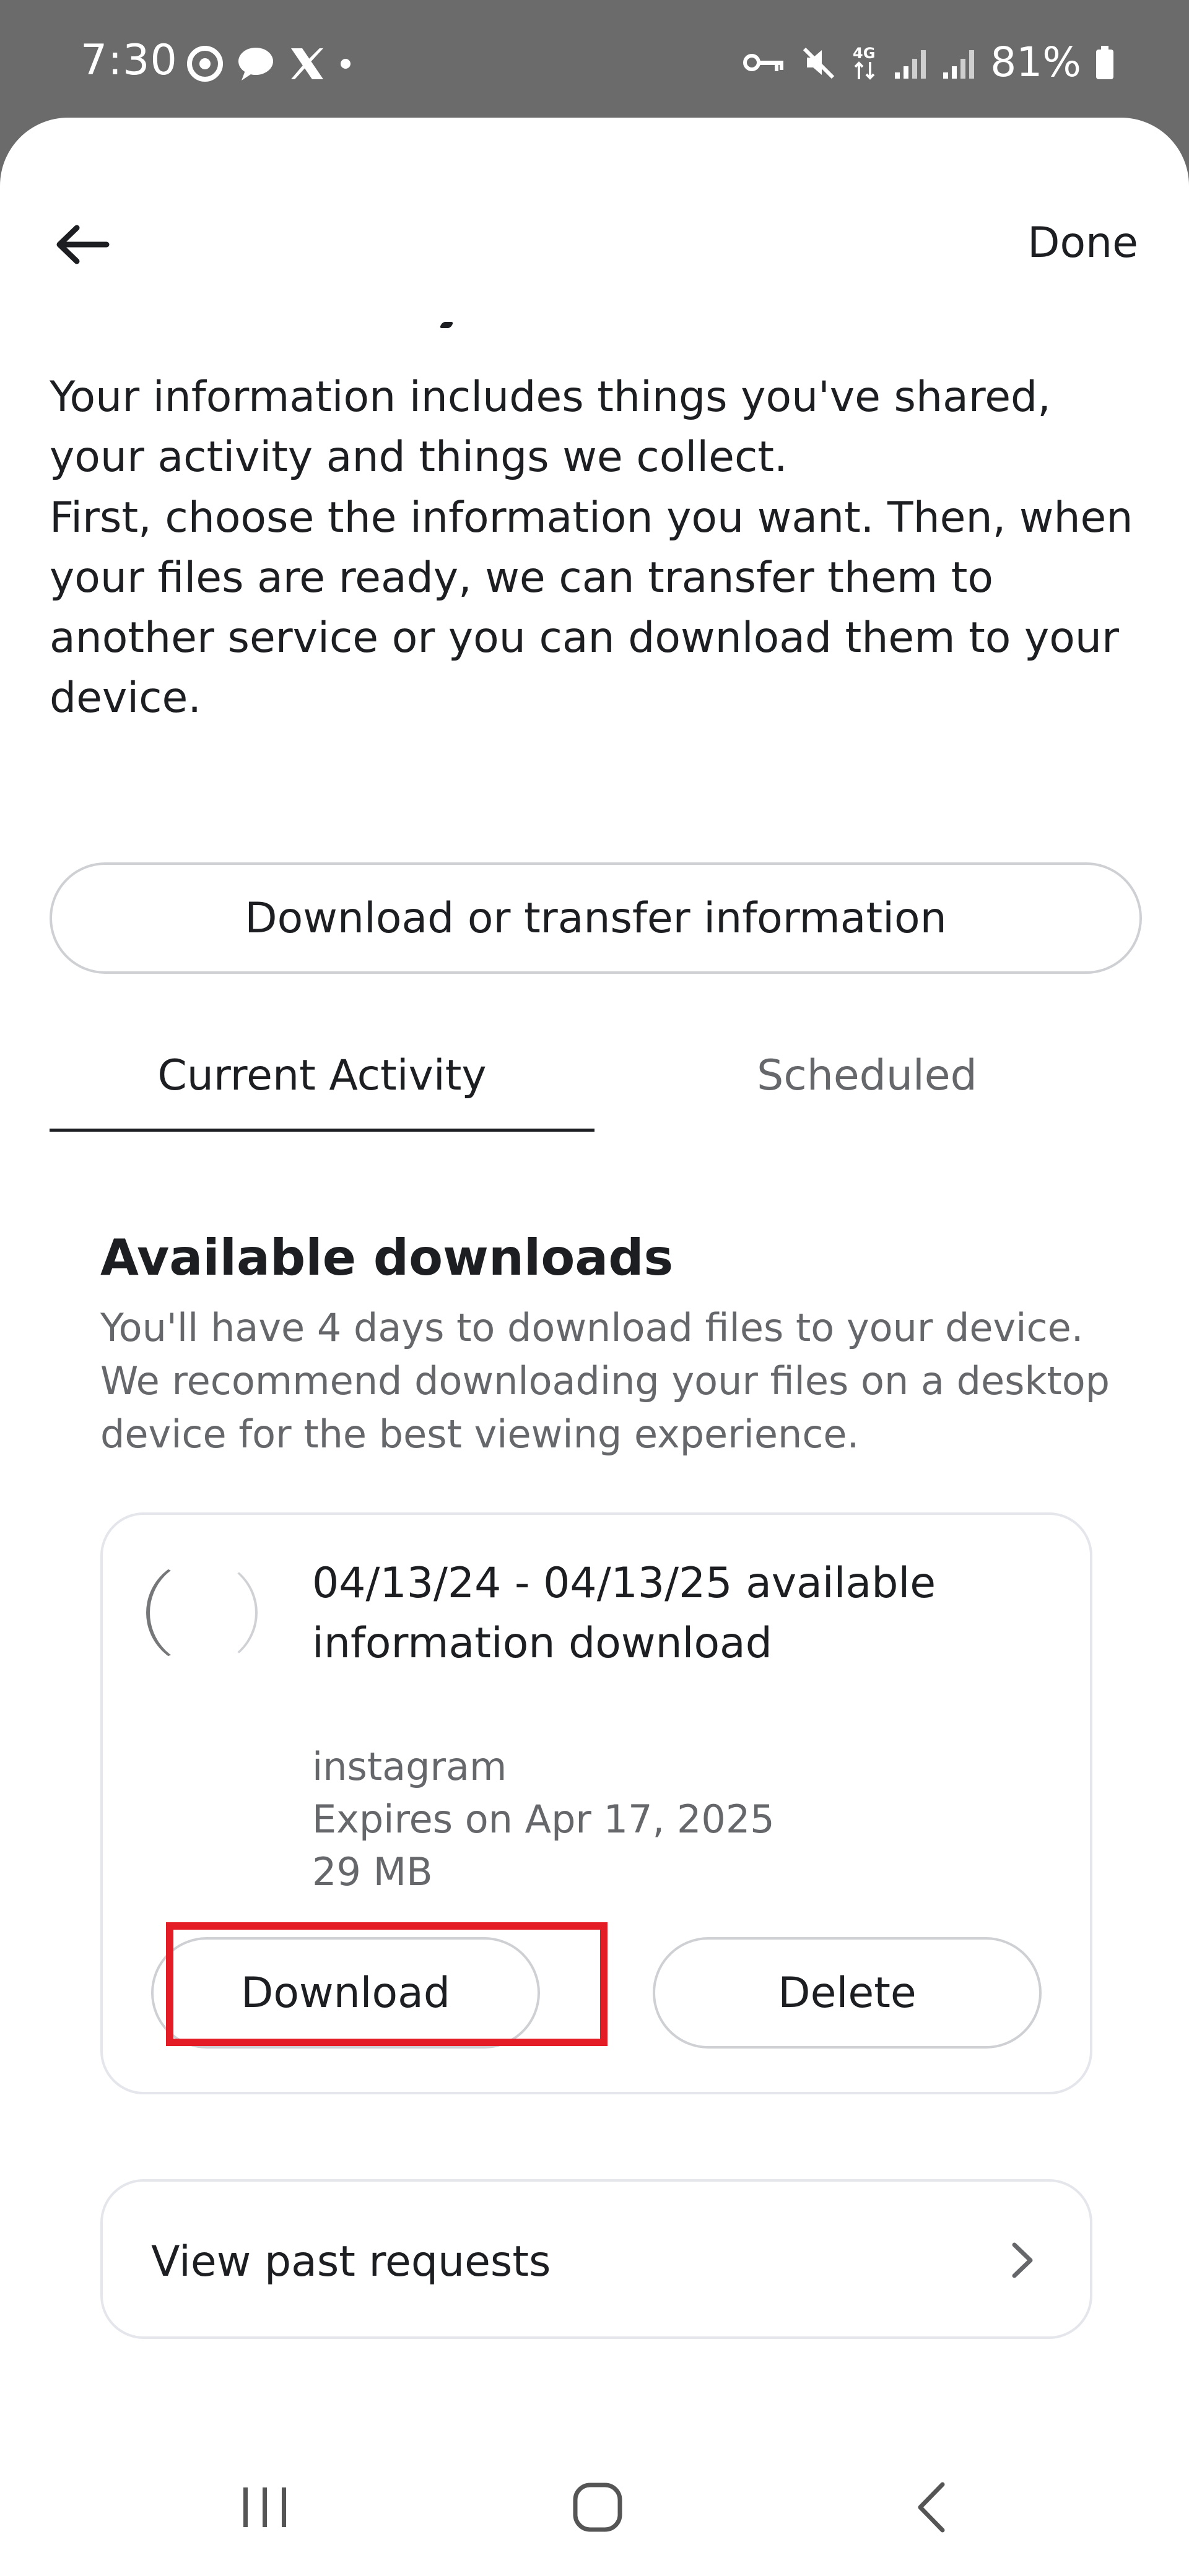 This screenshot has height=2576, width=1189. What do you see at coordinates (929, 62) in the screenshot?
I see `status-right-icons: 4G 81%` at bounding box center [929, 62].